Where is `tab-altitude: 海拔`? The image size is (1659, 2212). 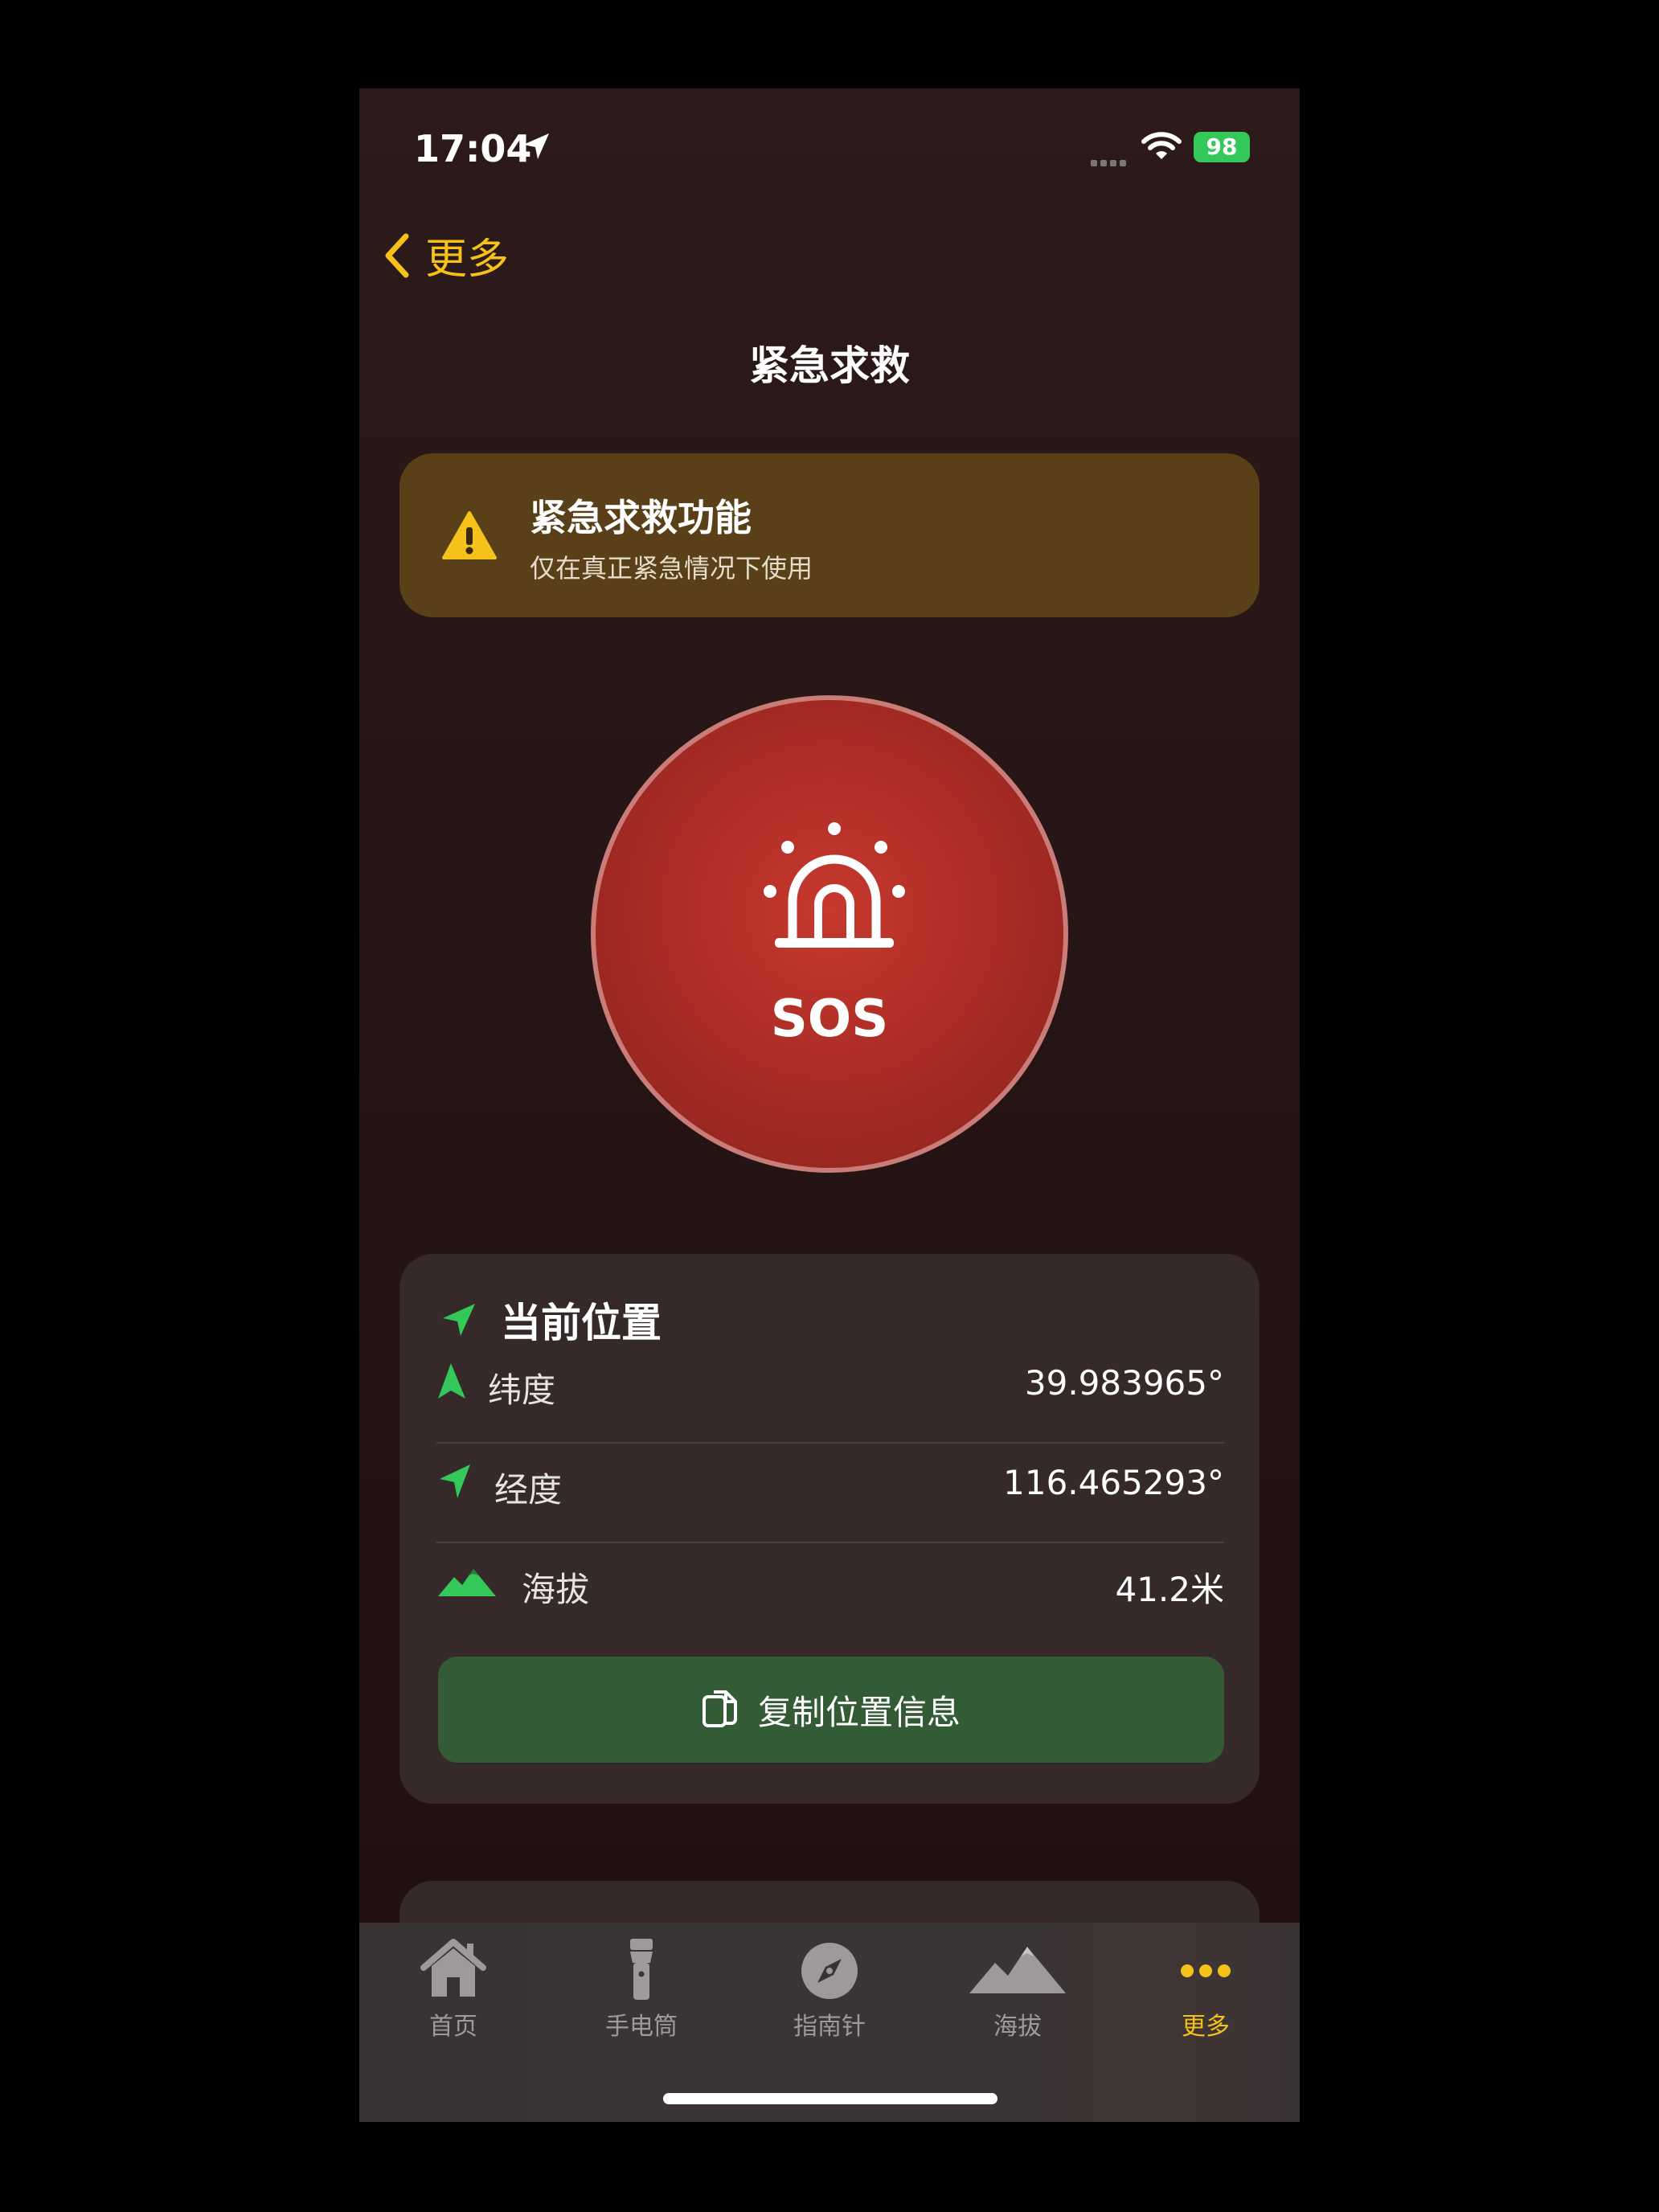 tab-altitude: 海拔 is located at coordinates (1018, 1989).